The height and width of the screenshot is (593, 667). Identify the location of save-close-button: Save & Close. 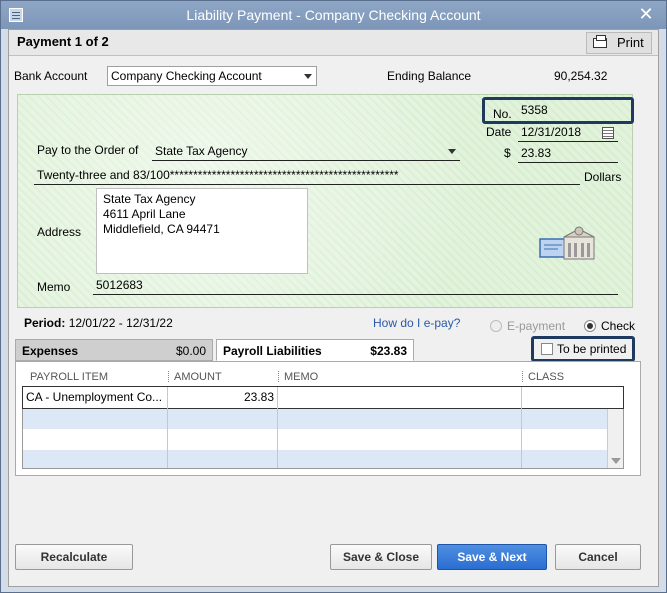
(381, 557).